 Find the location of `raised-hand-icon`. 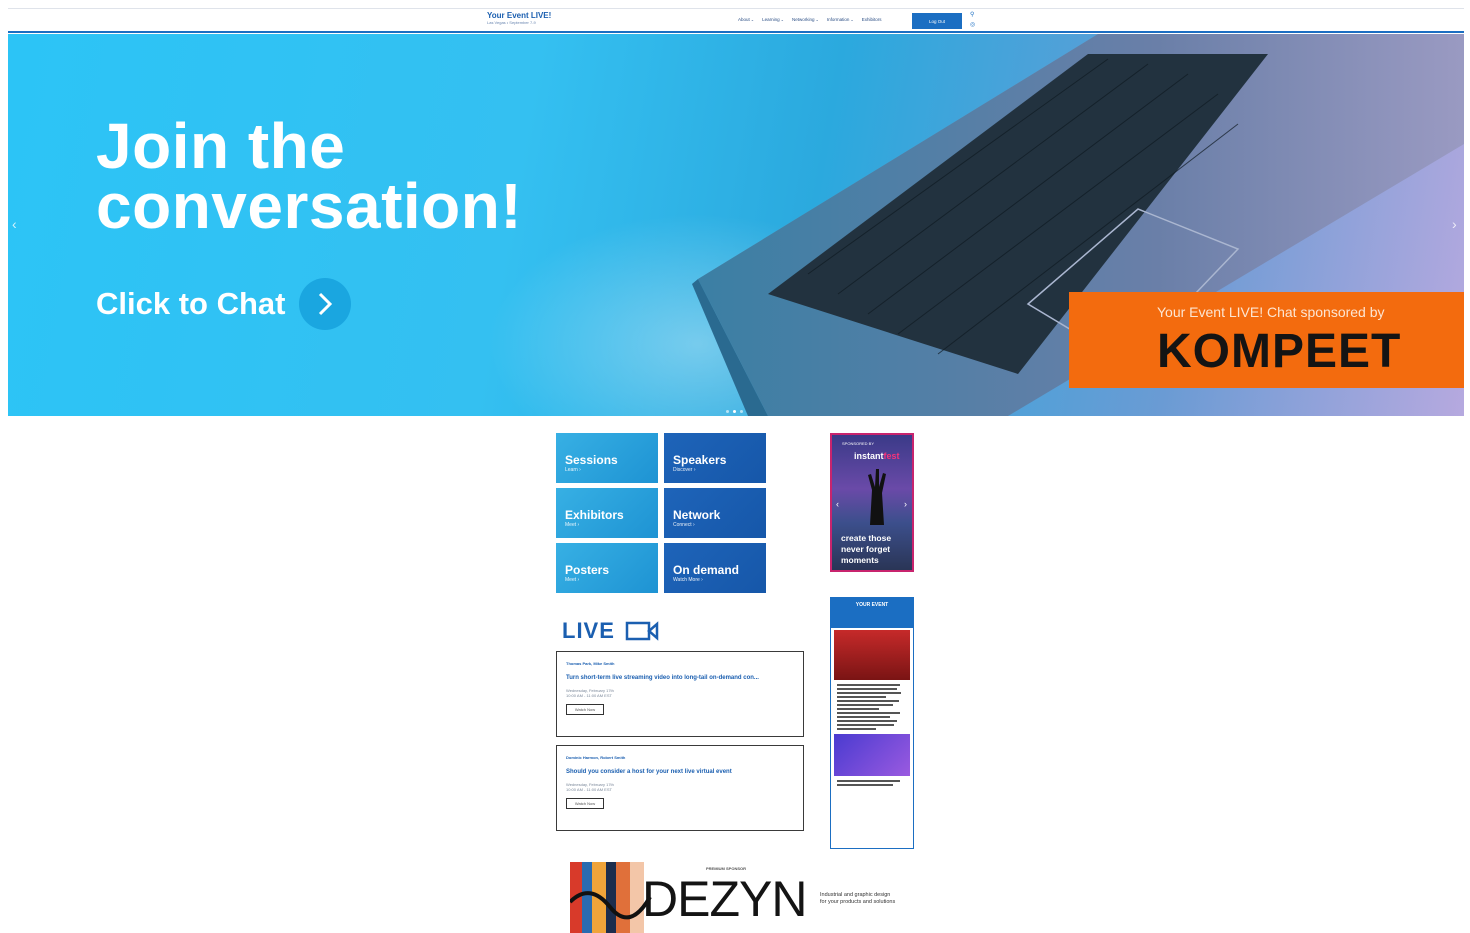

raised-hand-icon is located at coordinates (877, 497).